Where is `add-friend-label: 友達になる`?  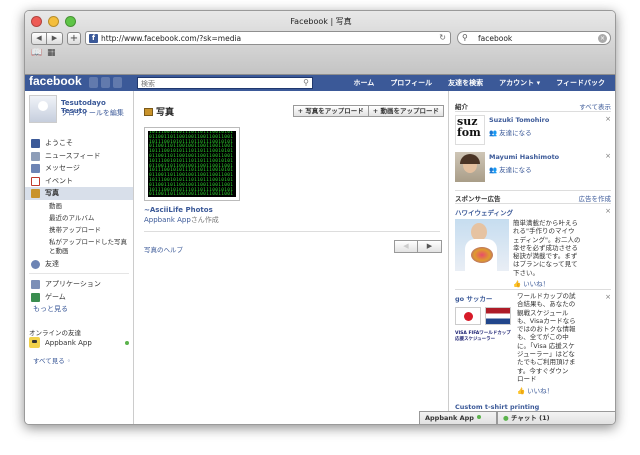
add-friend-label: 友達になる is located at coordinates (515, 133).